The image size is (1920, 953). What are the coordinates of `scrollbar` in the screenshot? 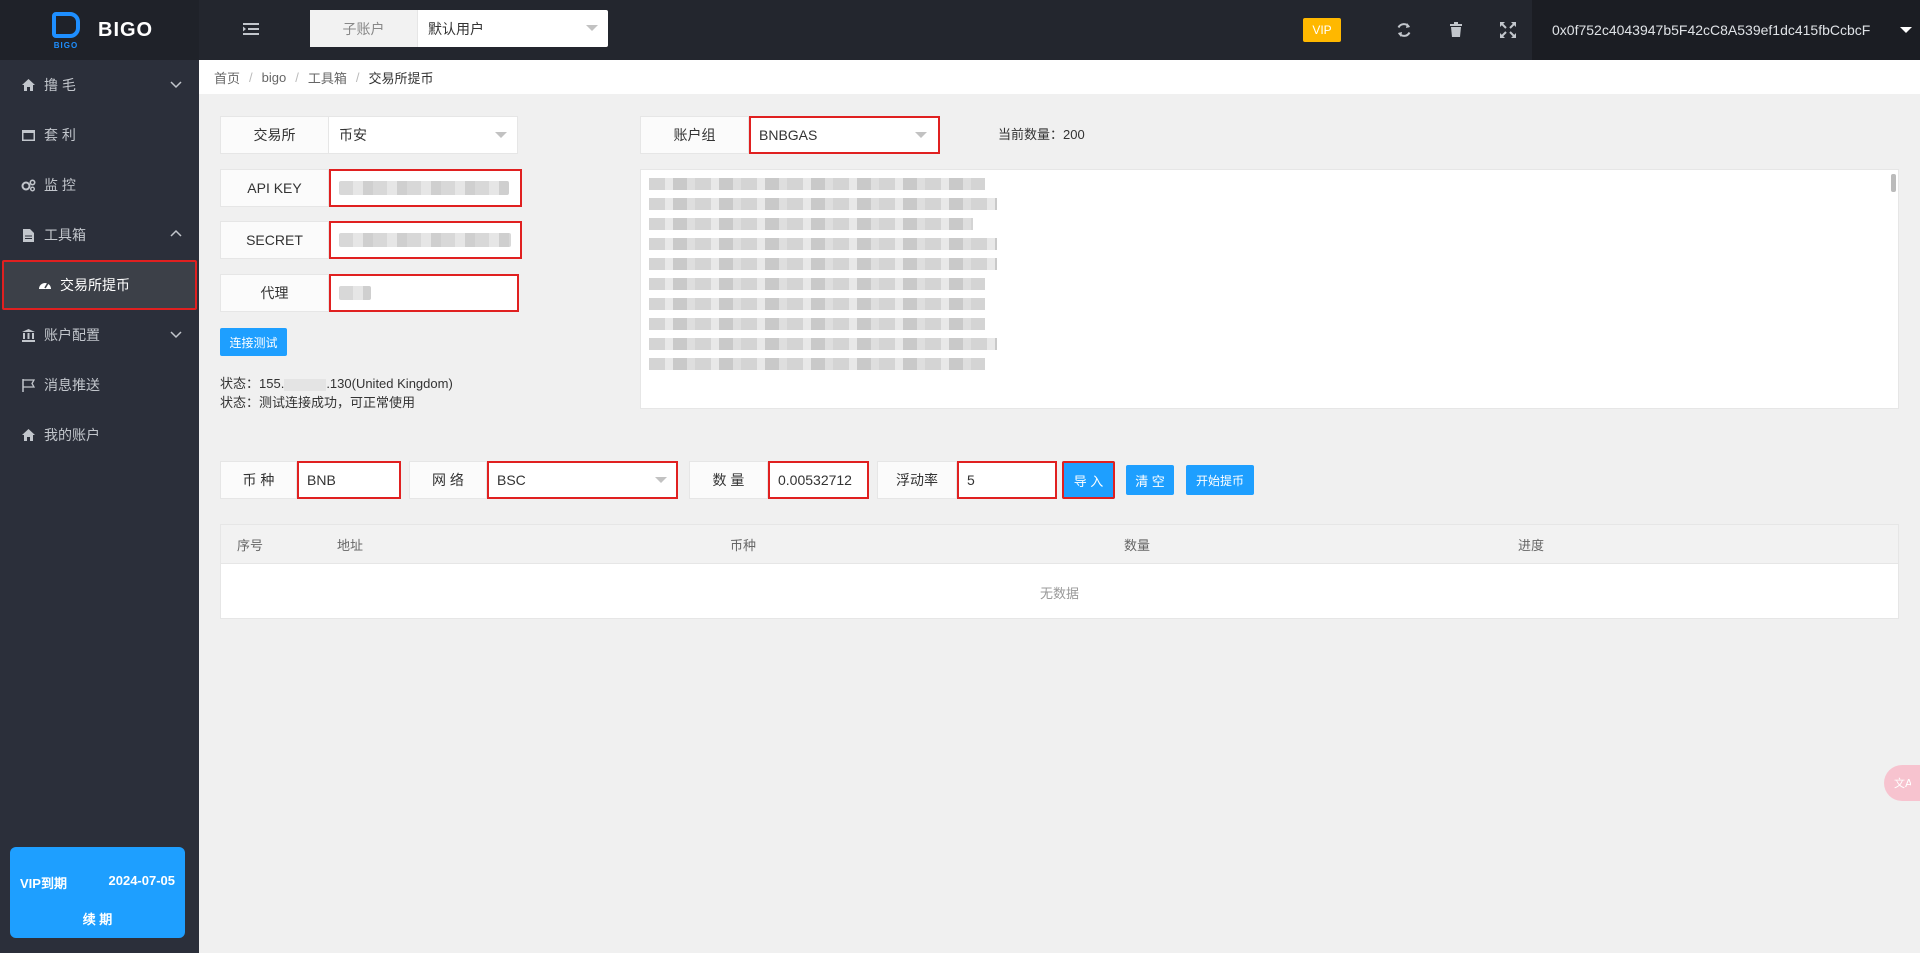 It's located at (1893, 183).